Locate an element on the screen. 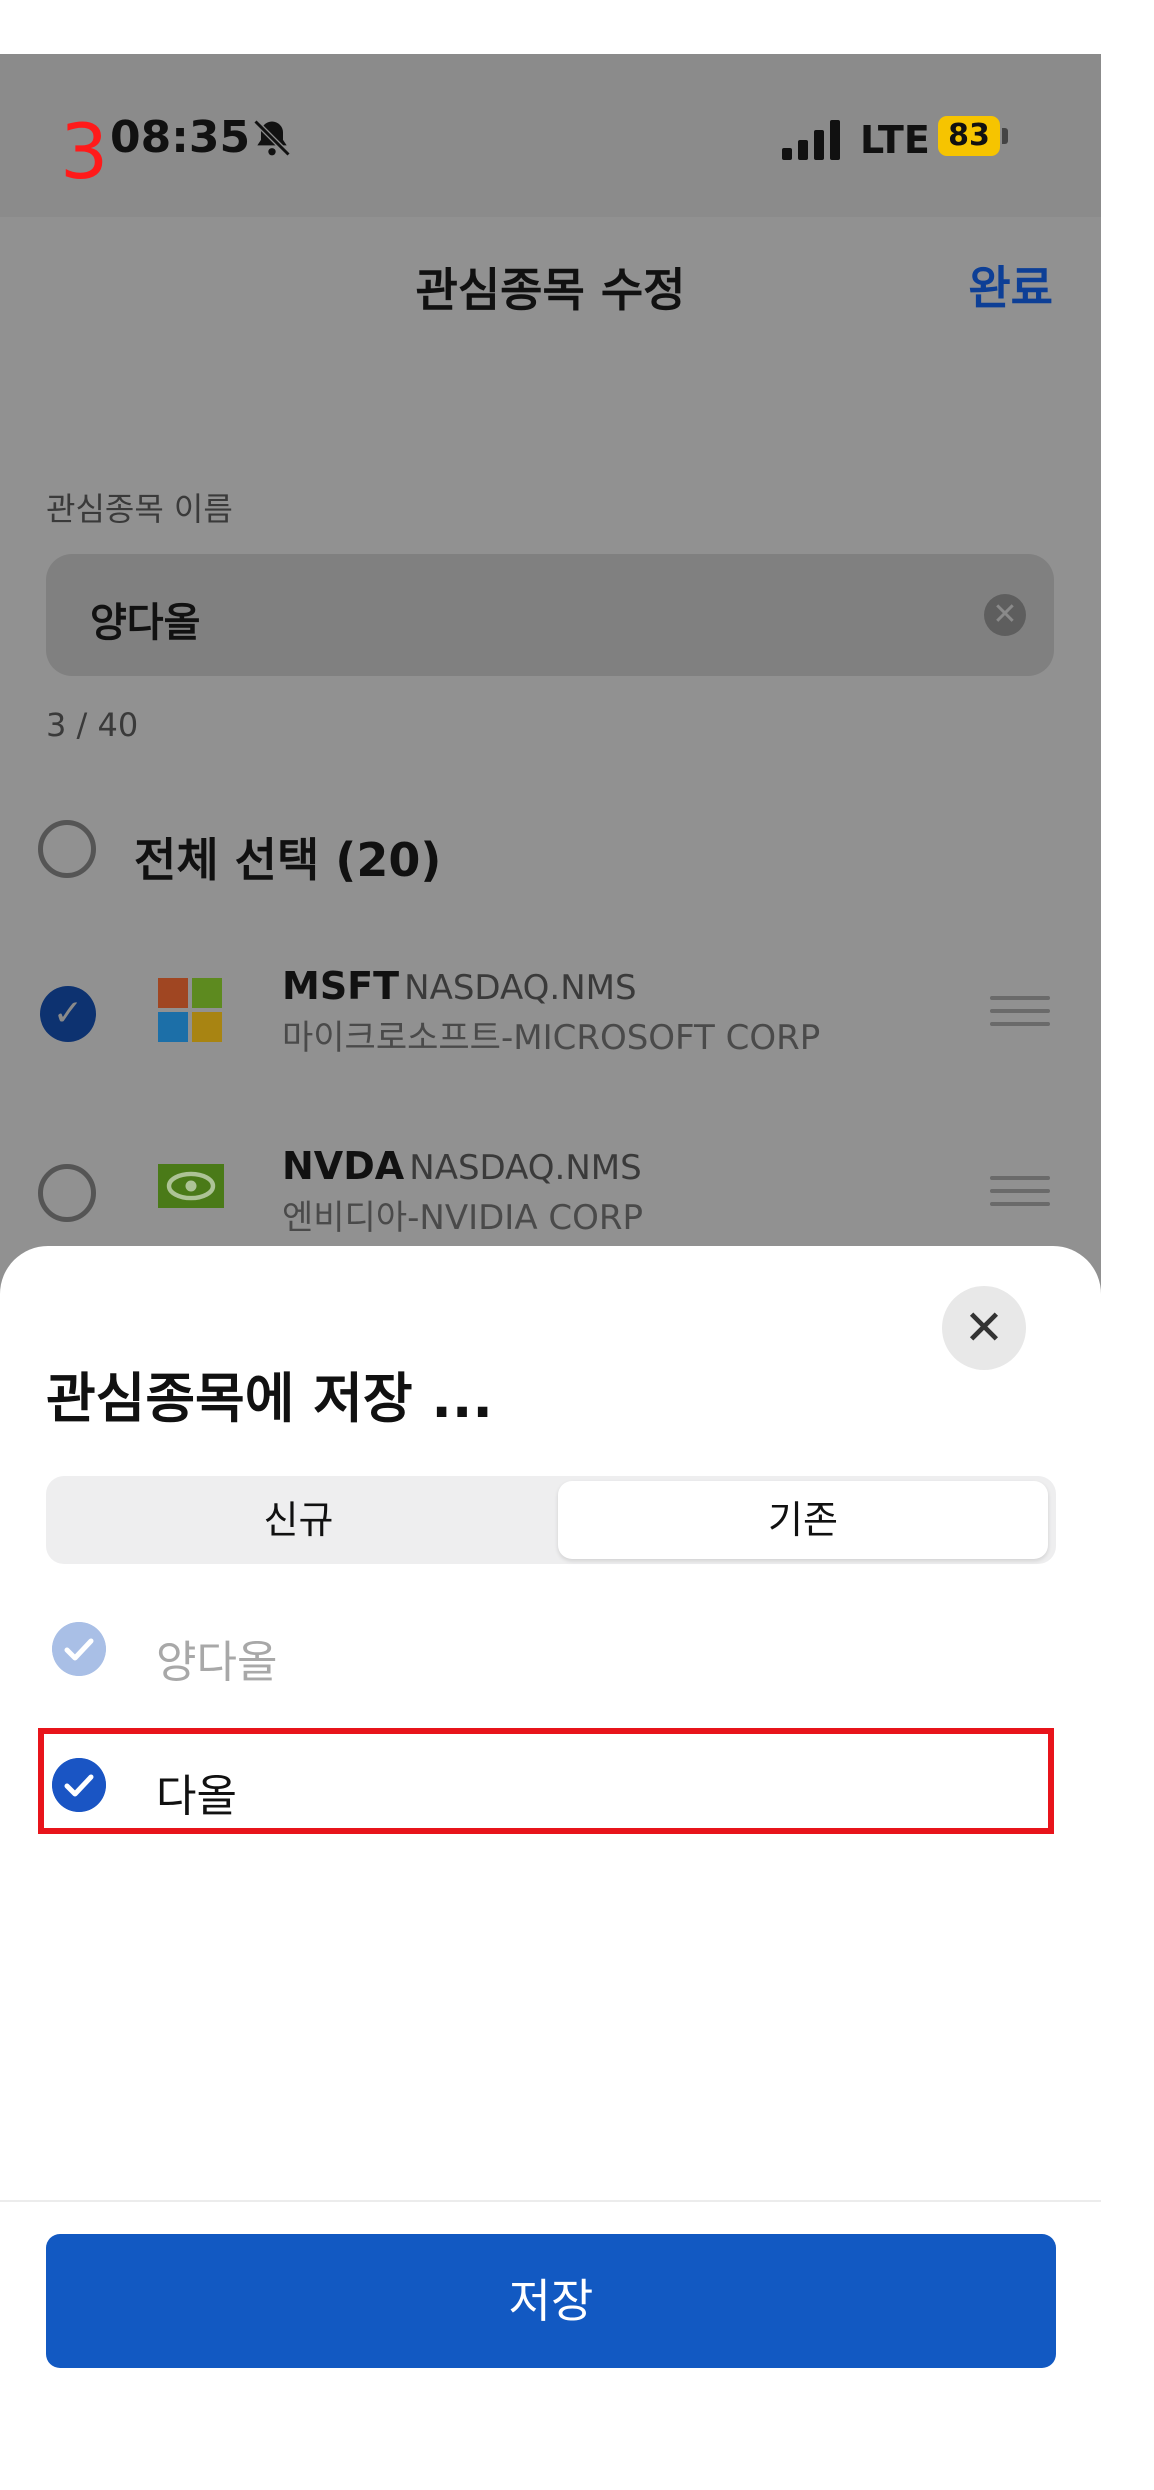  select-all-label: 전체 선택 (20) is located at coordinates (288, 860).